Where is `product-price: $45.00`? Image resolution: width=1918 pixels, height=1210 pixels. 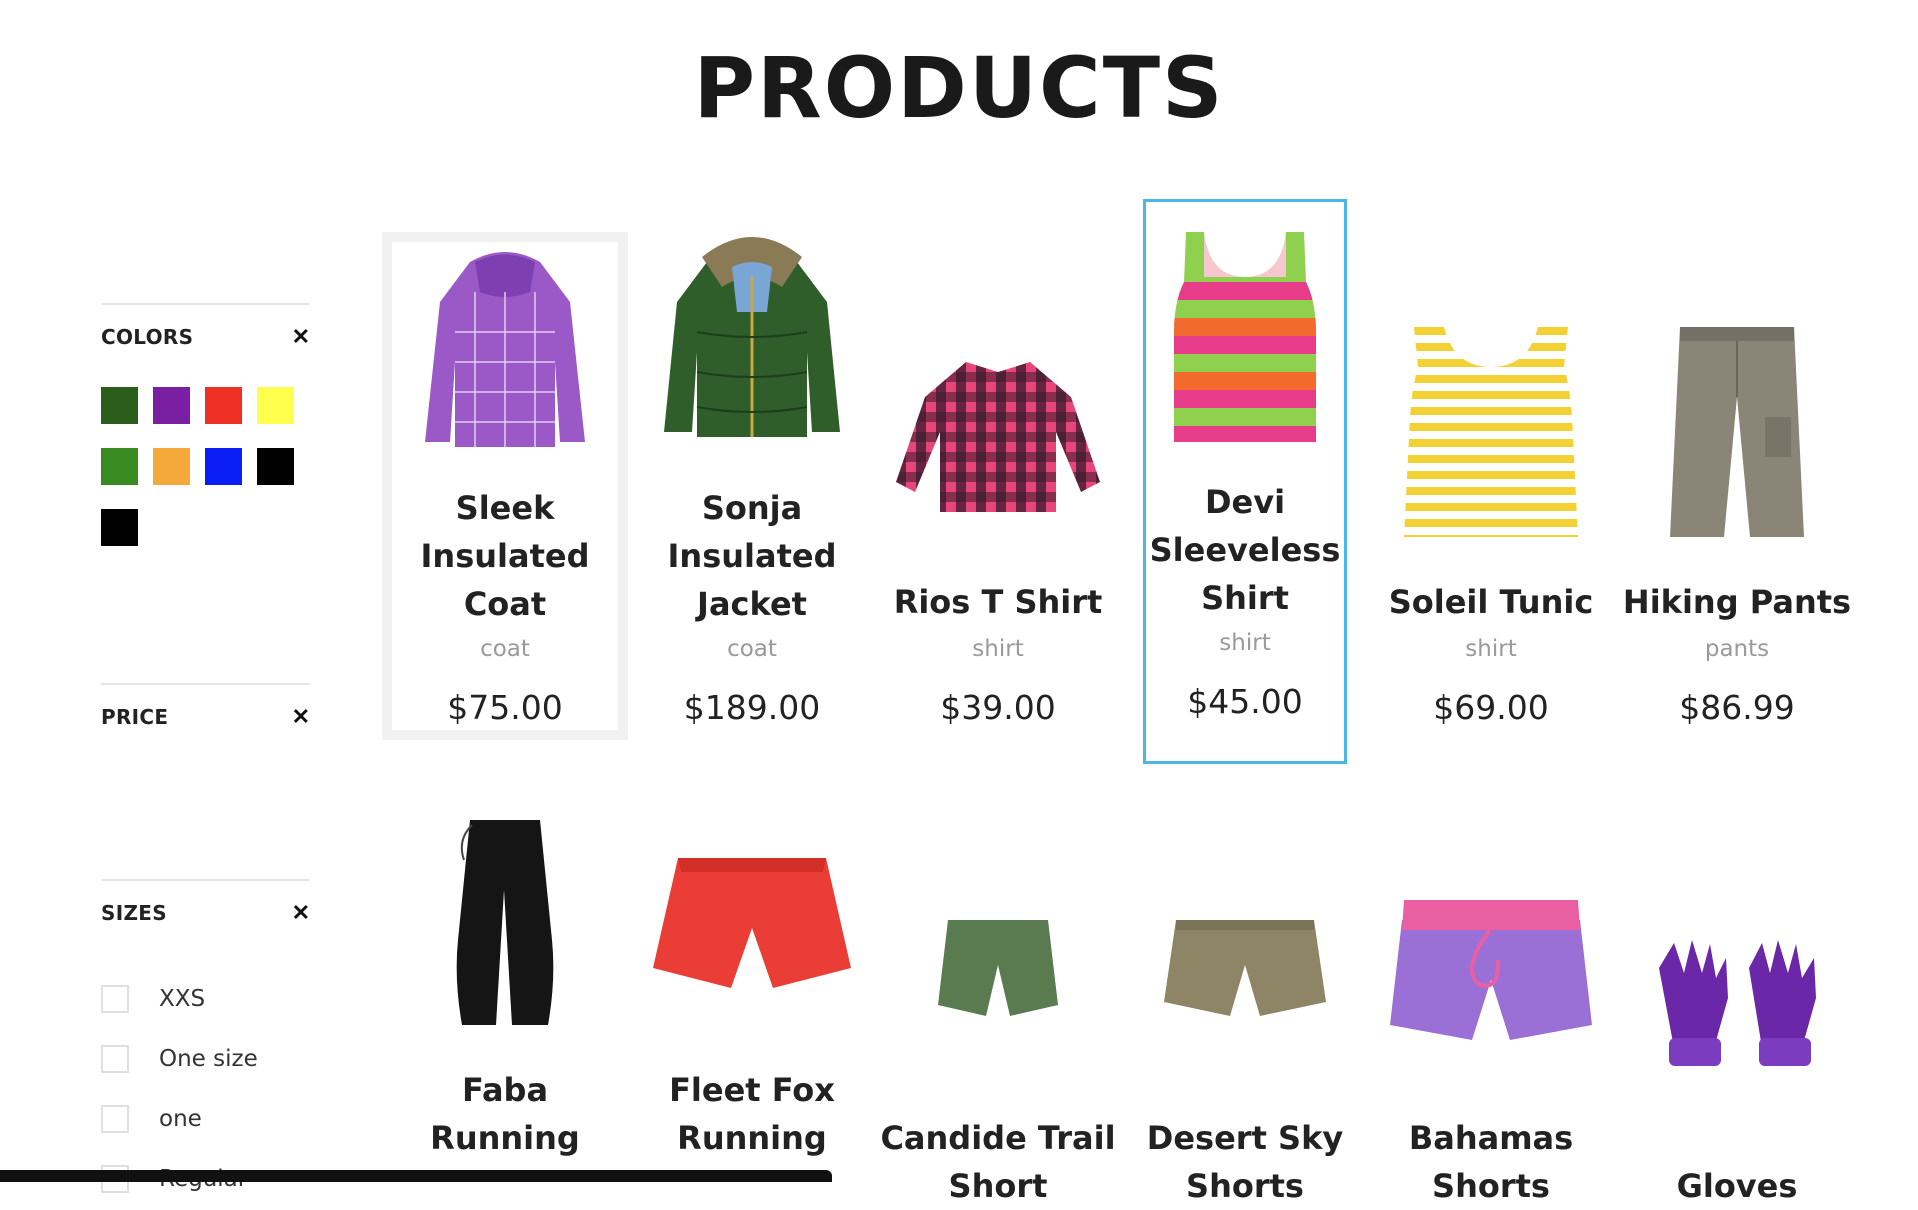
product-price: $45.00 is located at coordinates (1245, 701).